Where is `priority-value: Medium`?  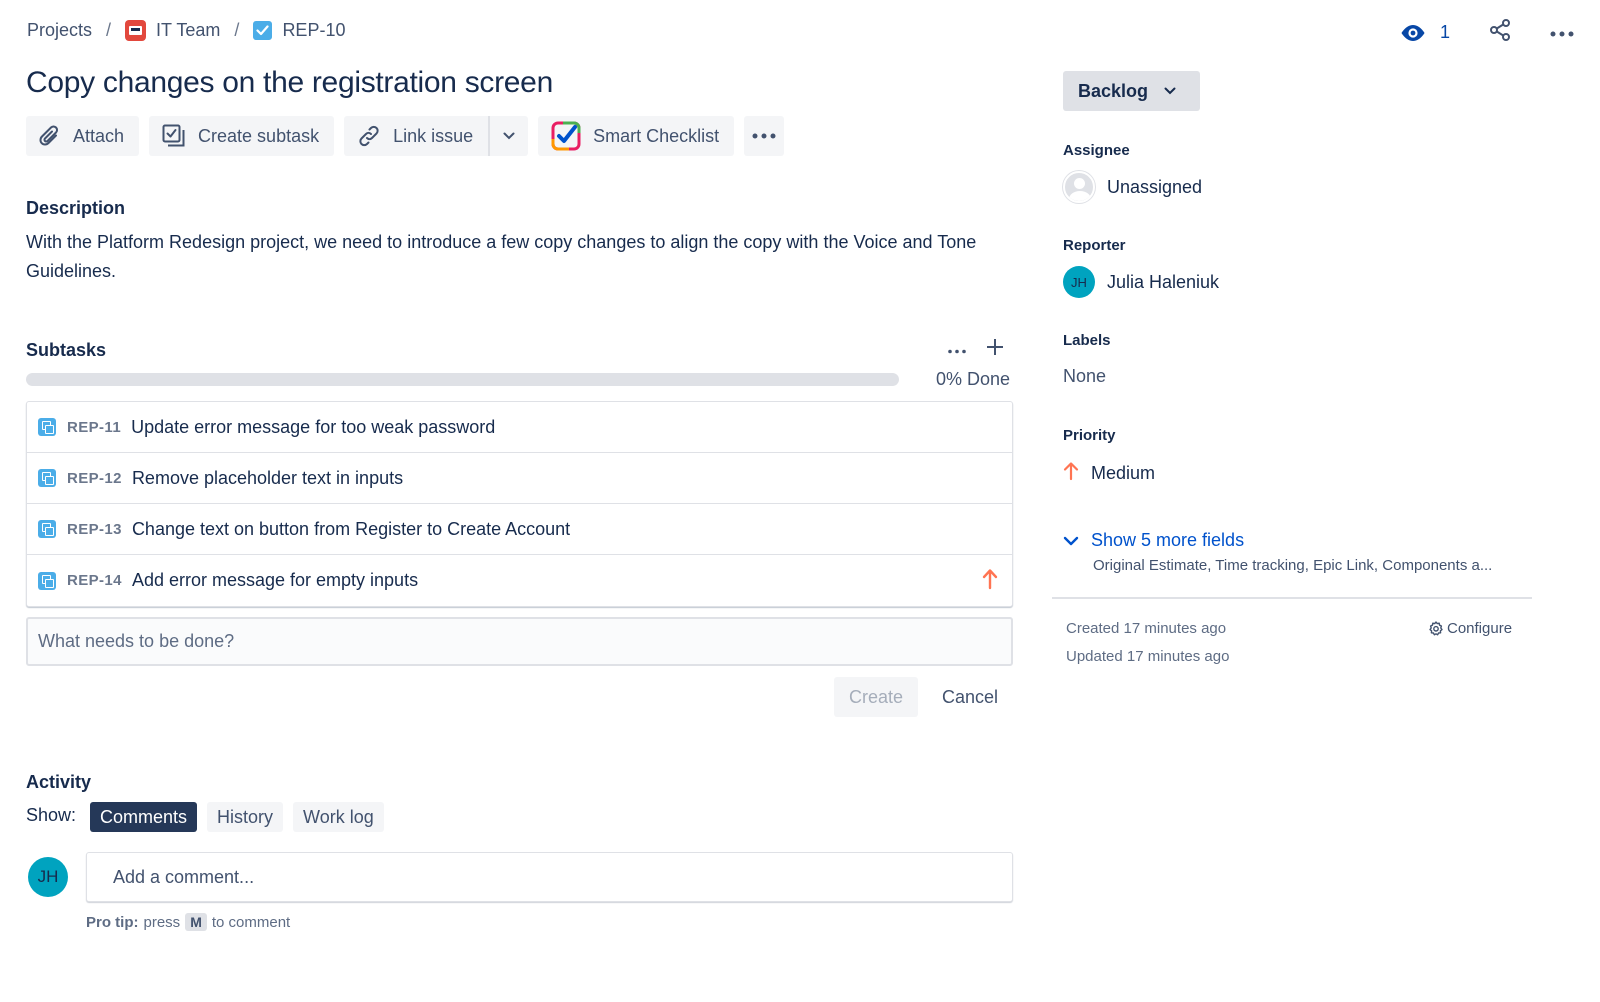 priority-value: Medium is located at coordinates (1123, 473).